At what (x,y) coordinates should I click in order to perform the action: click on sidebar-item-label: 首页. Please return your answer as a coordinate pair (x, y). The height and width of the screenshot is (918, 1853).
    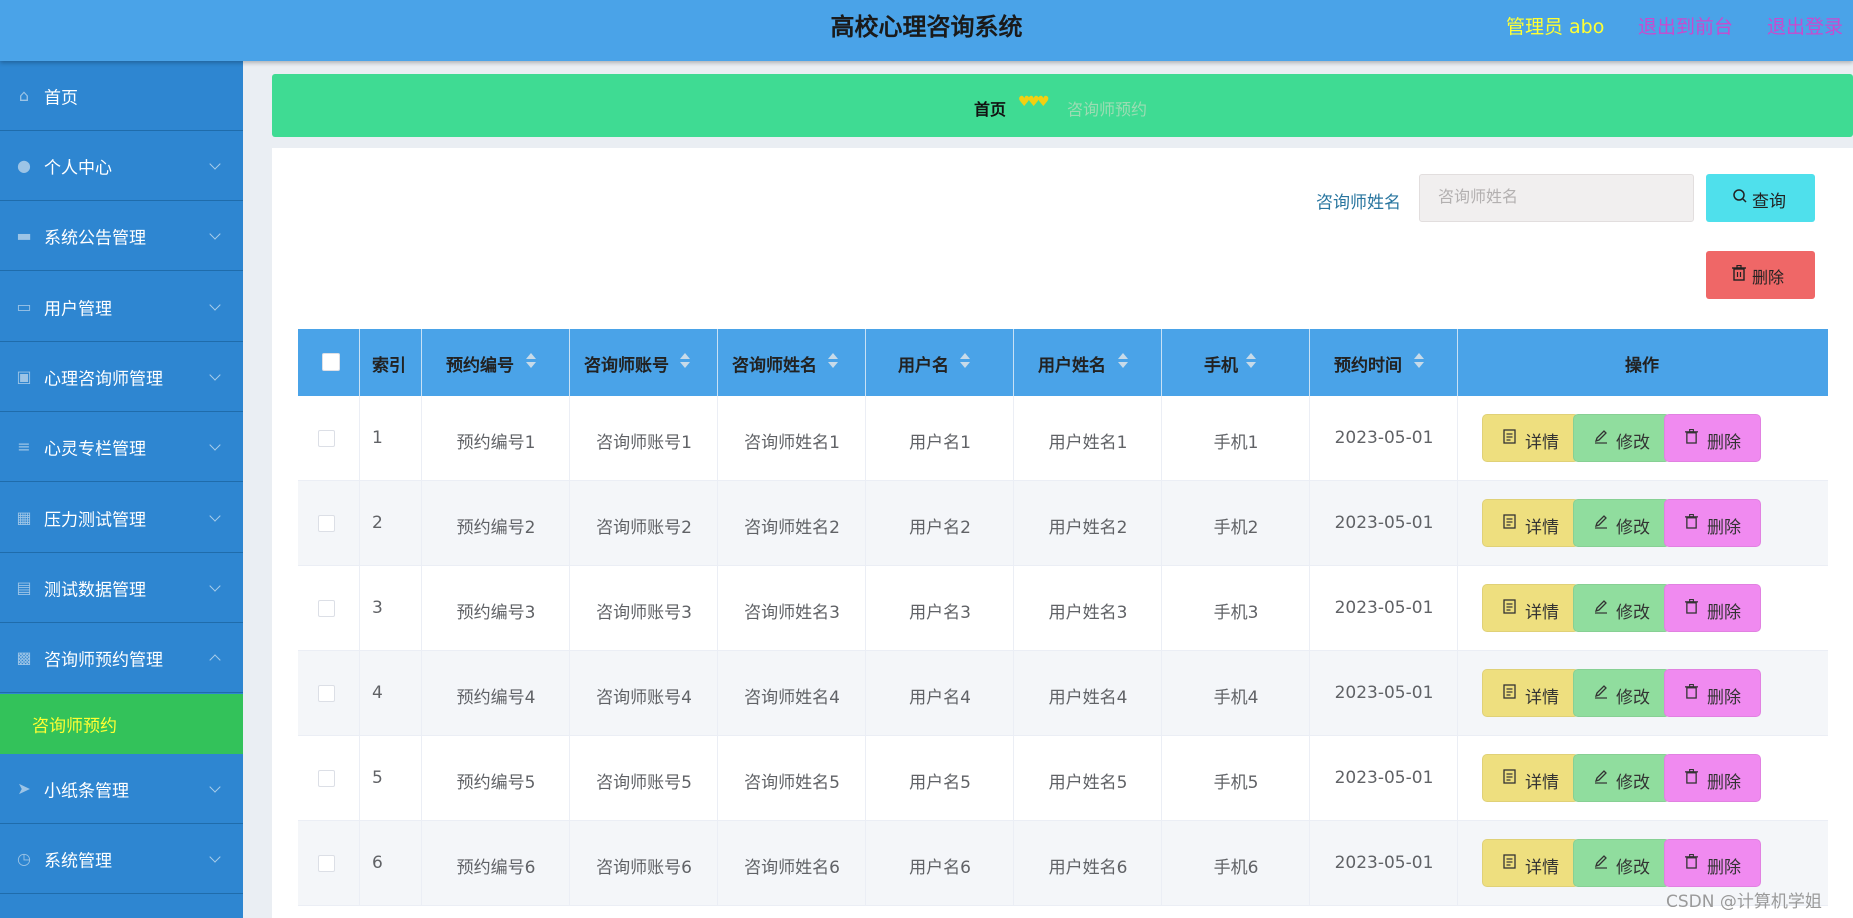
    Looking at the image, I should click on (61, 98).